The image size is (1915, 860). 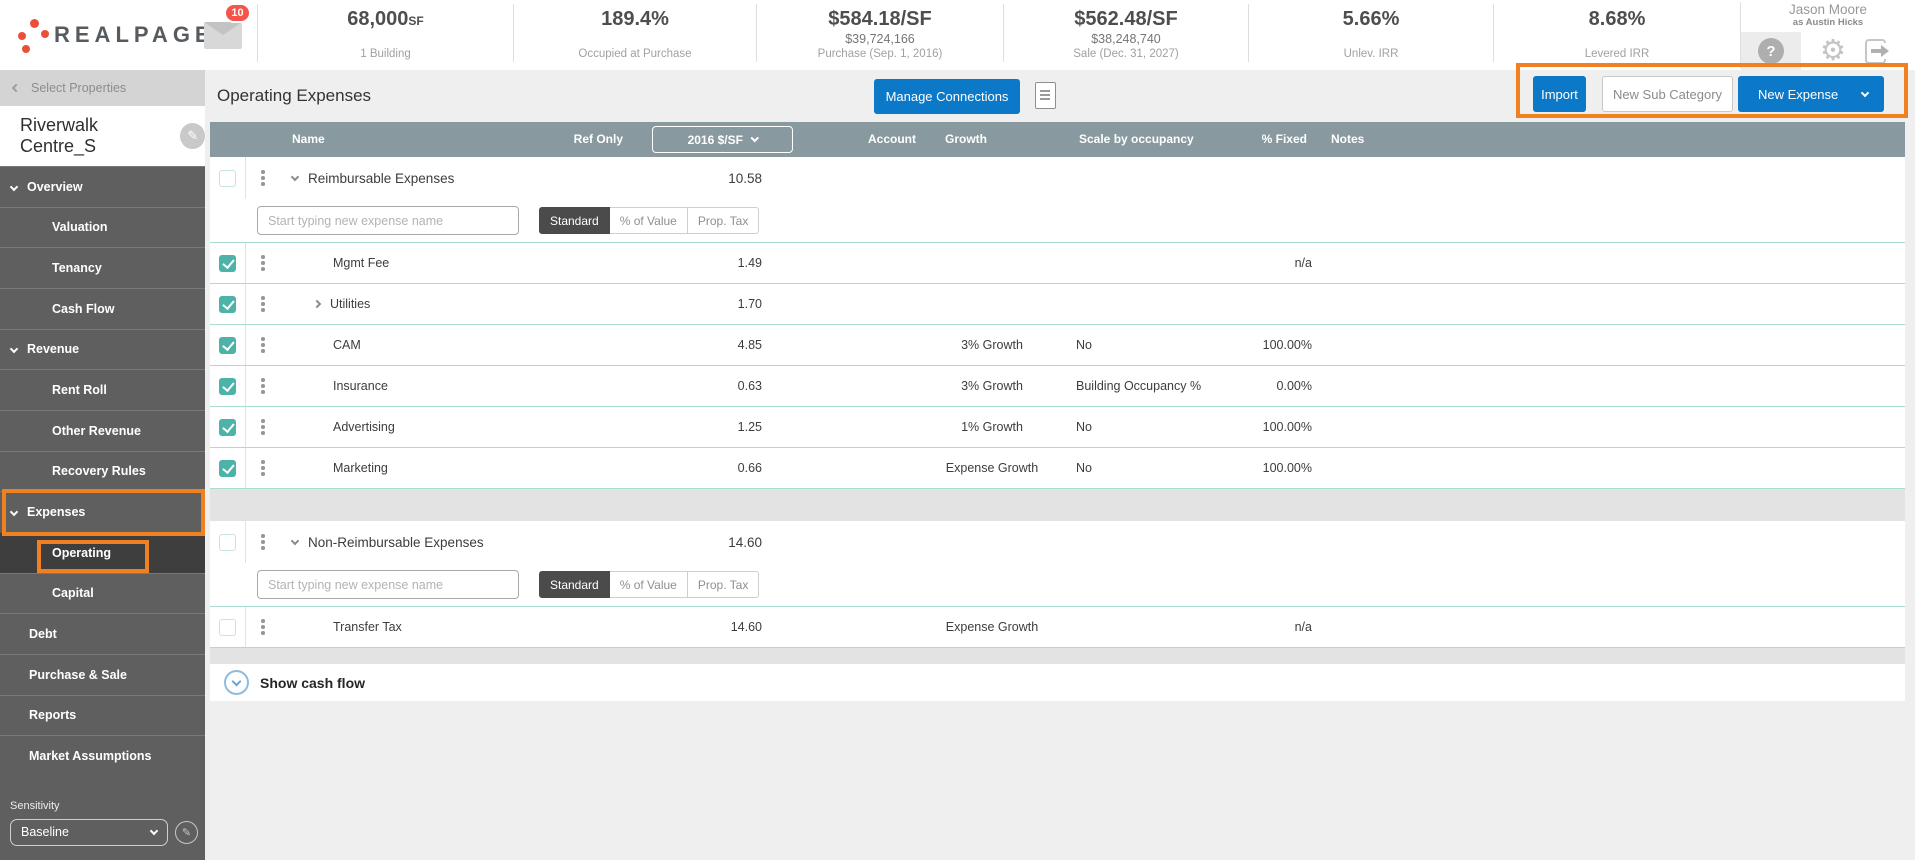 What do you see at coordinates (102, 227) in the screenshot?
I see `sidebar-item-valuation: Valuation` at bounding box center [102, 227].